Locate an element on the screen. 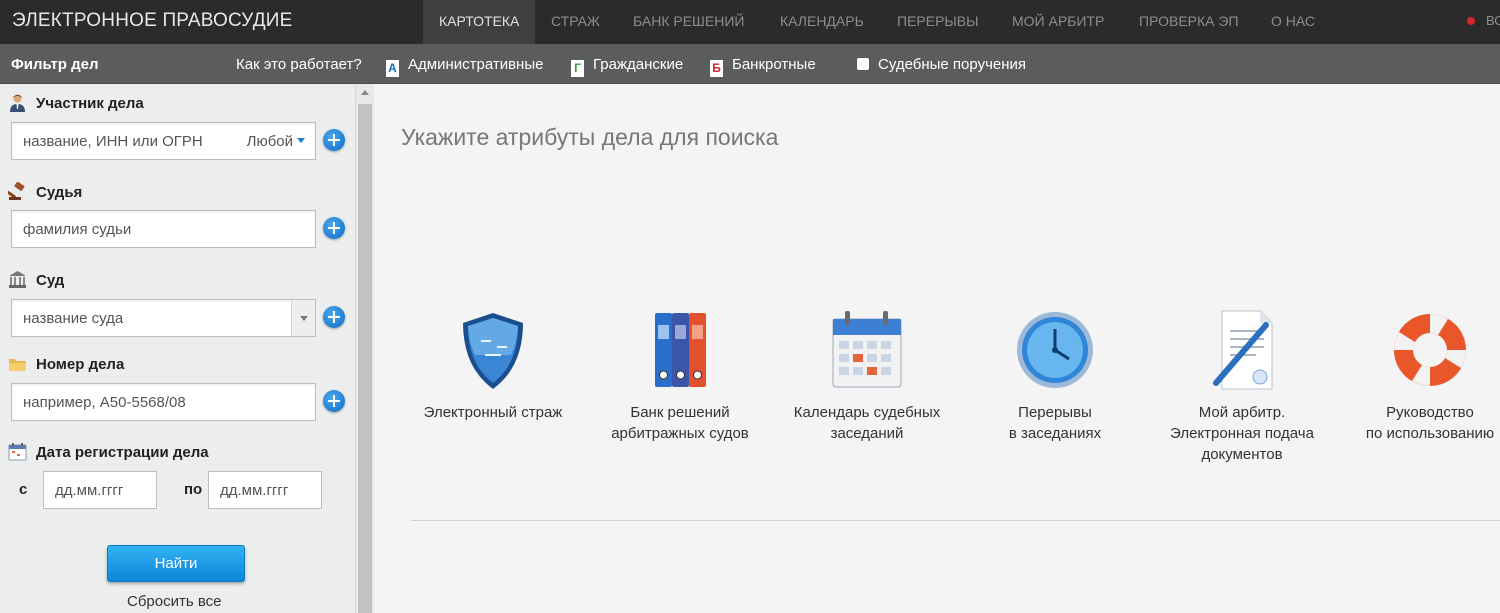 Image resolution: width=1500 pixels, height=613 pixels. tile-caption-line: Мой арбитр. is located at coordinates (1242, 412).